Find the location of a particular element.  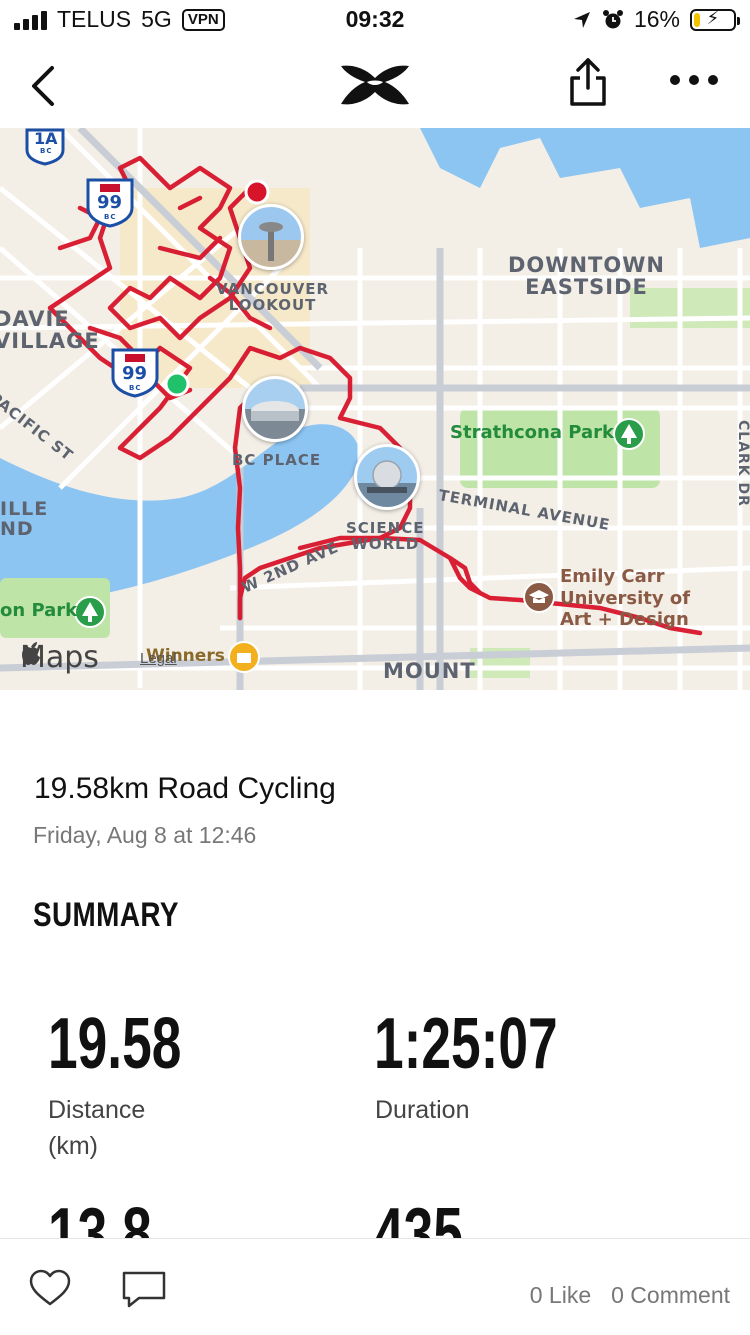

alarm-icon is located at coordinates (612, 18).